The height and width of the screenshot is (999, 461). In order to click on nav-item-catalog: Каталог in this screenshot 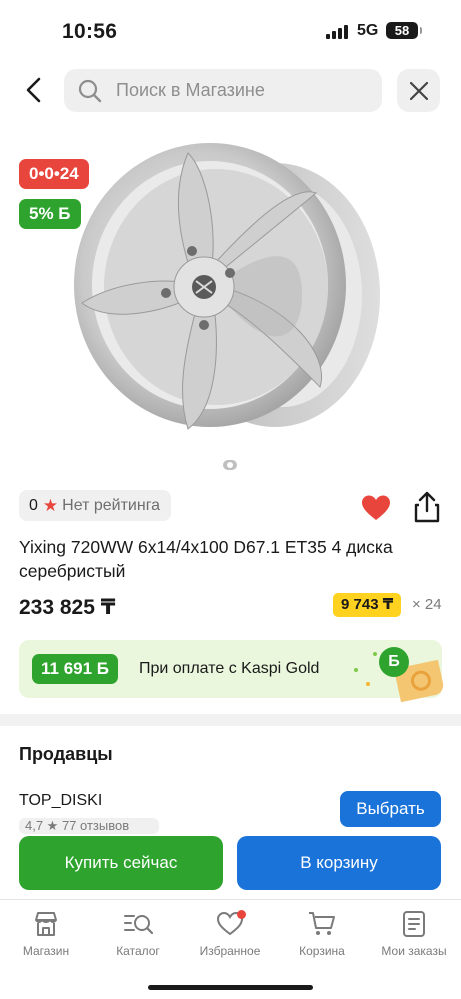, I will do `click(138, 934)`.